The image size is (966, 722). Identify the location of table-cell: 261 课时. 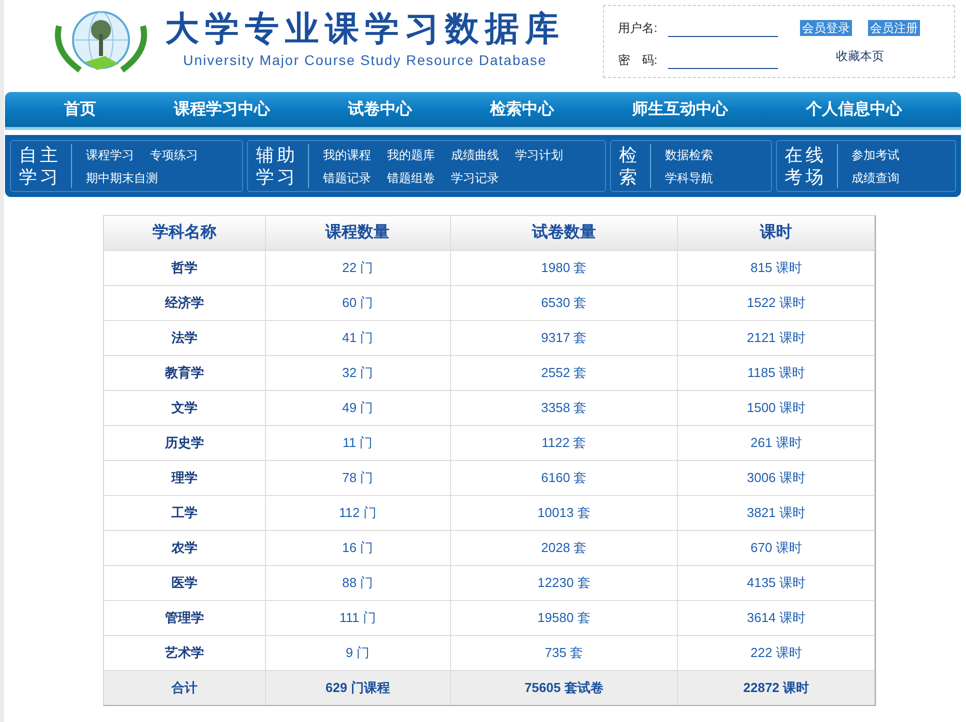
(777, 443).